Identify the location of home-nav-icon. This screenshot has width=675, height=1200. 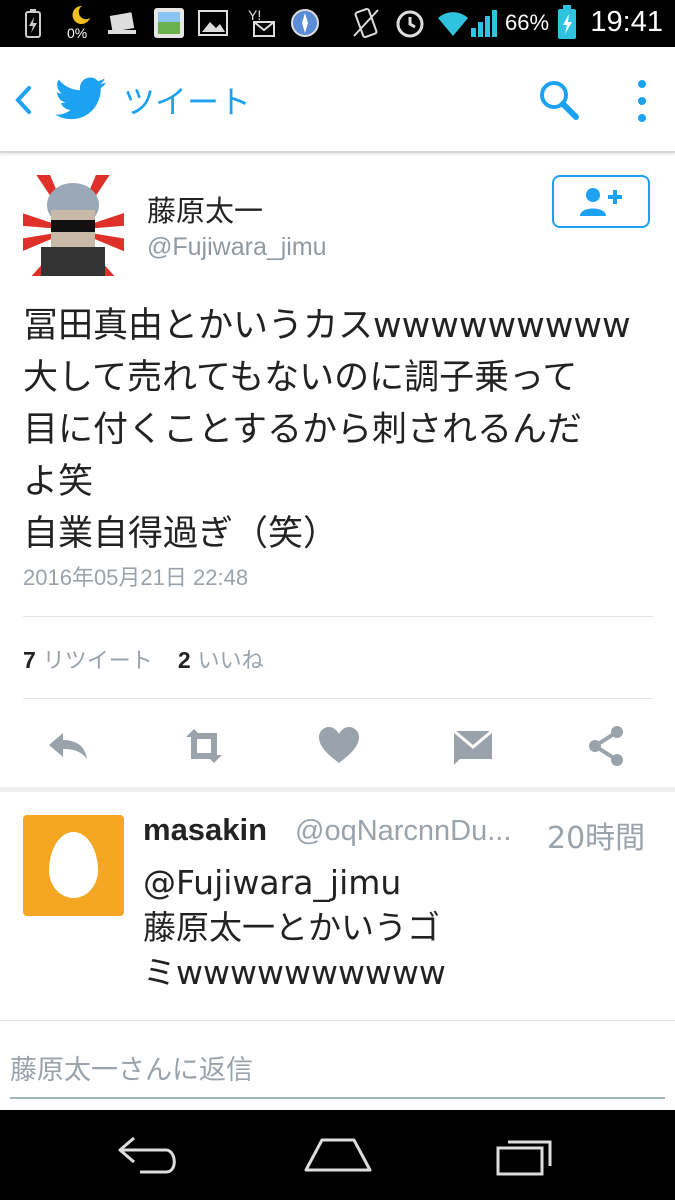
(338, 1156).